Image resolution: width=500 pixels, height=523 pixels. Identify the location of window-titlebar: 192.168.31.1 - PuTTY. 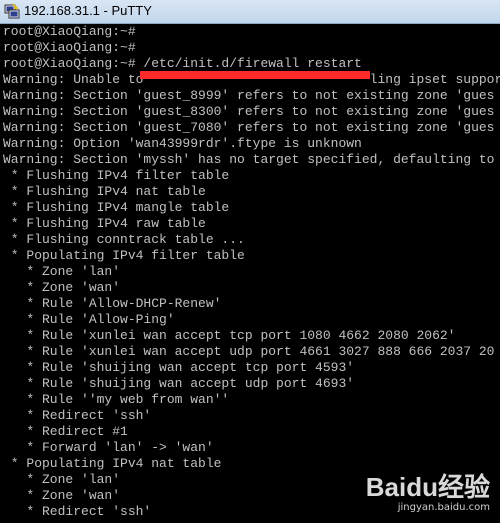
(250, 12).